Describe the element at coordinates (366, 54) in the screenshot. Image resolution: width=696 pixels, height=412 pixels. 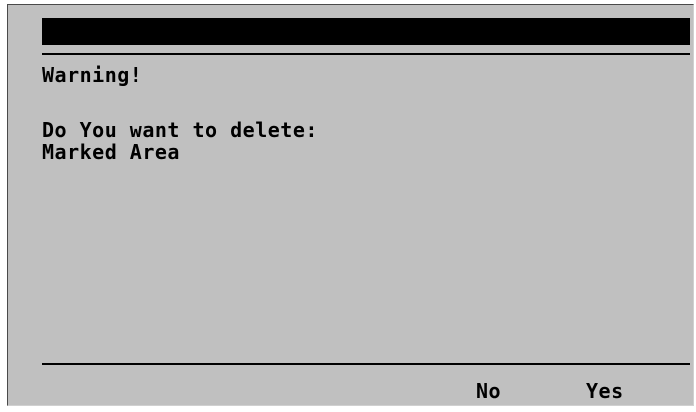
I see `top-divider` at that location.